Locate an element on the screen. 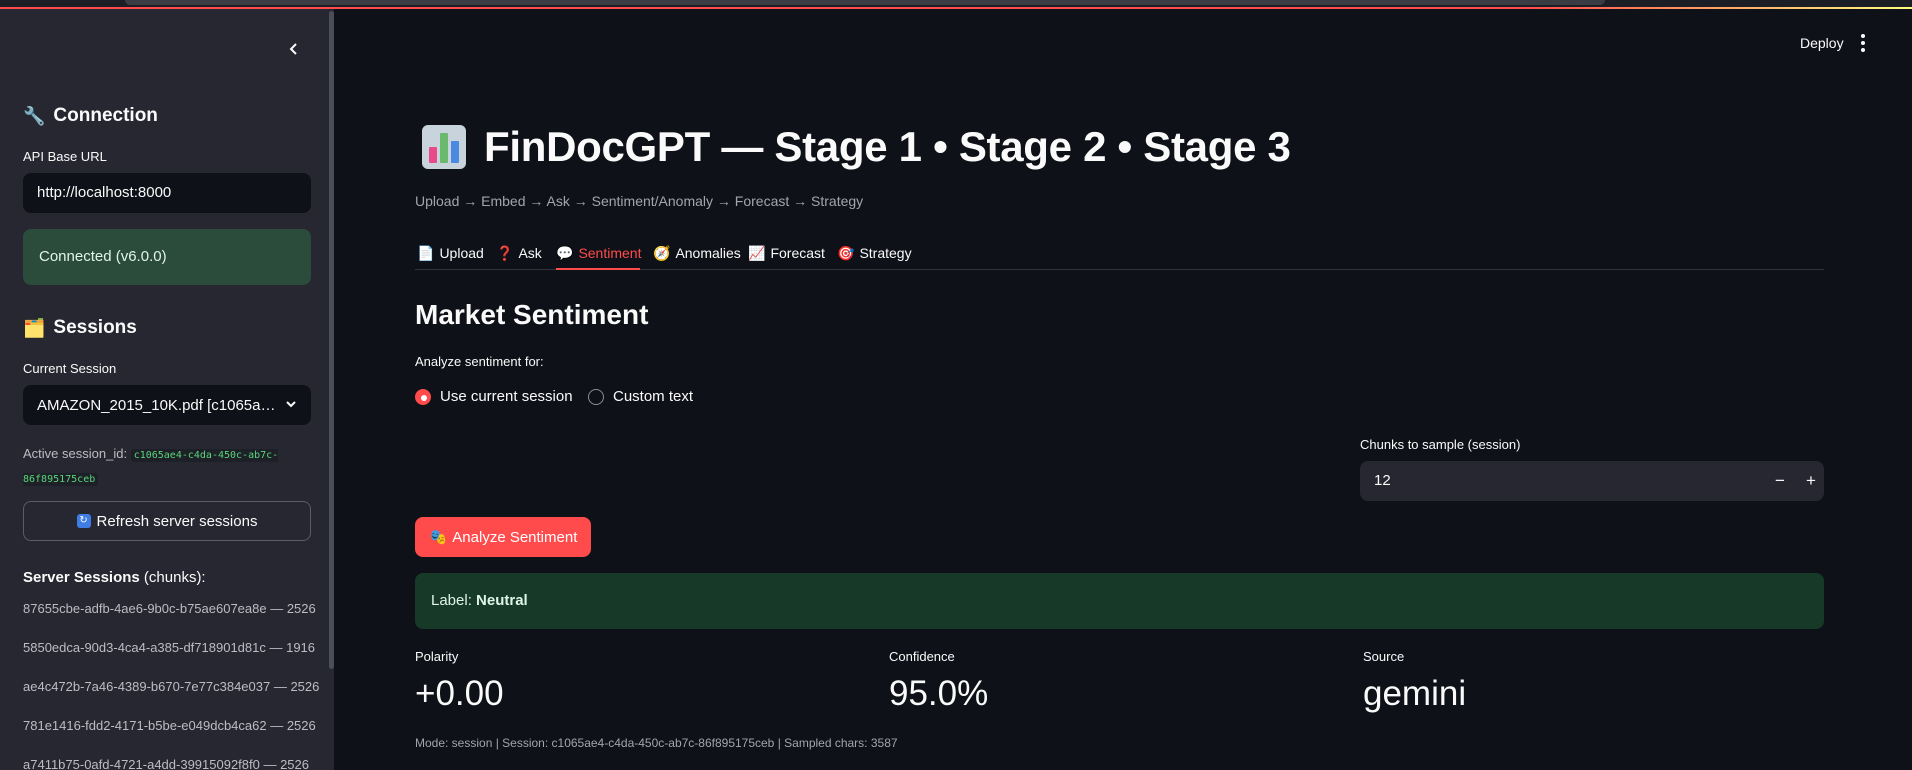 This screenshot has width=1912, height=770. server-sessions-title: Server Sessions (chunks): is located at coordinates (114, 577).